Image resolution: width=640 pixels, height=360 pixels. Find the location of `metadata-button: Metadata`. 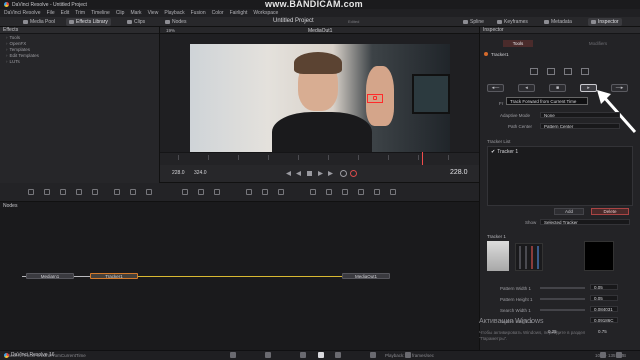

metadata-button: Metadata is located at coordinates (558, 22).